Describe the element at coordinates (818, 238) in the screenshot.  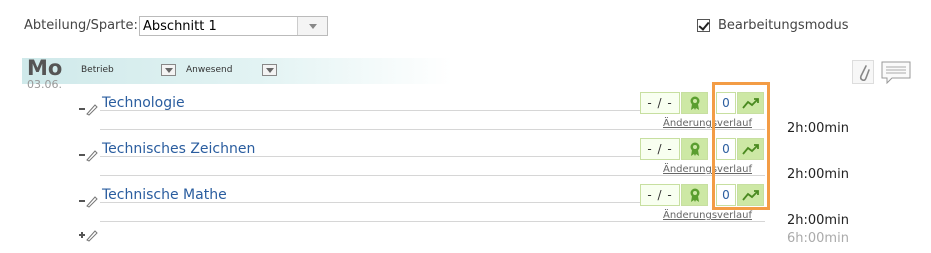
I see `total-duration: 6h:00min` at that location.